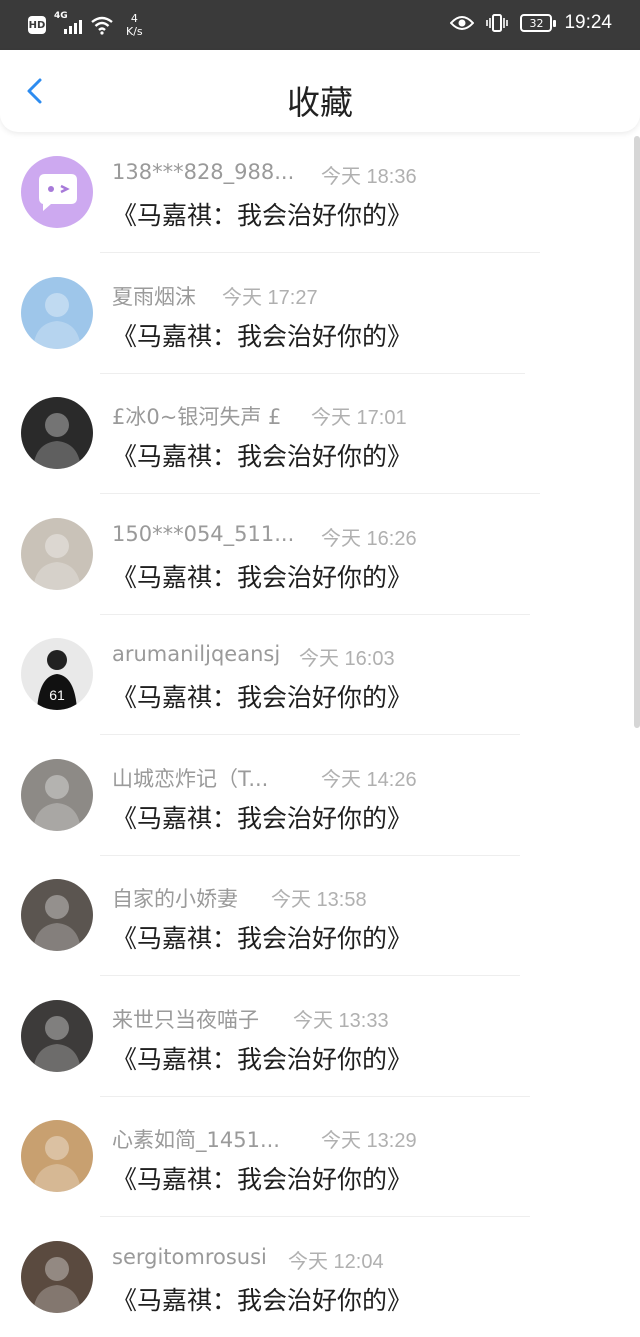  What do you see at coordinates (341, 1018) in the screenshot?
I see `timestamp: 今天 13:33` at bounding box center [341, 1018].